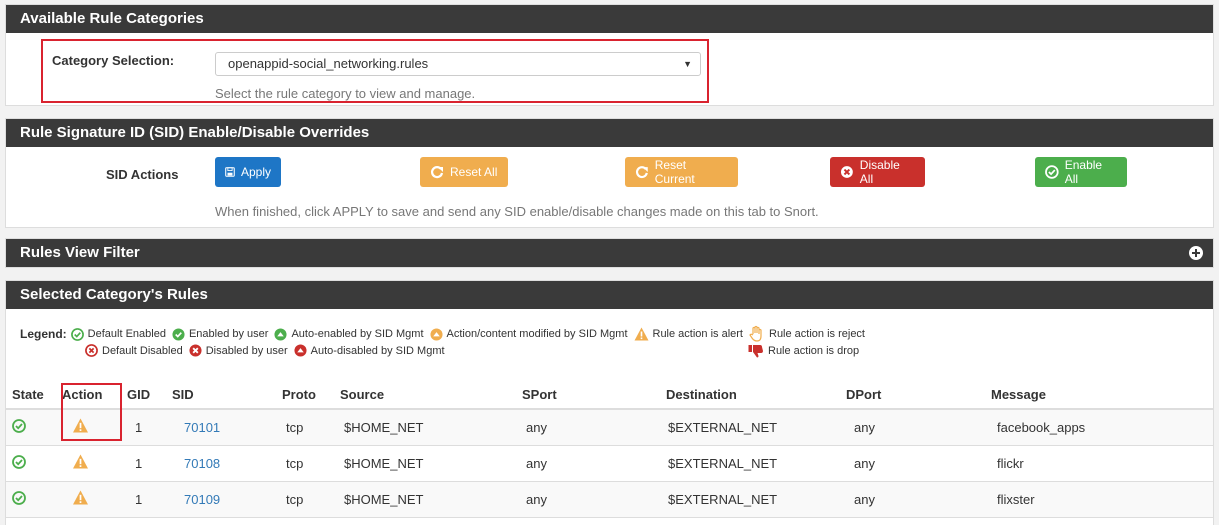 This screenshot has height=525, width=1219. Describe the element at coordinates (80, 252) in the screenshot. I see `rules-filter-title: Rules View Filter` at that location.